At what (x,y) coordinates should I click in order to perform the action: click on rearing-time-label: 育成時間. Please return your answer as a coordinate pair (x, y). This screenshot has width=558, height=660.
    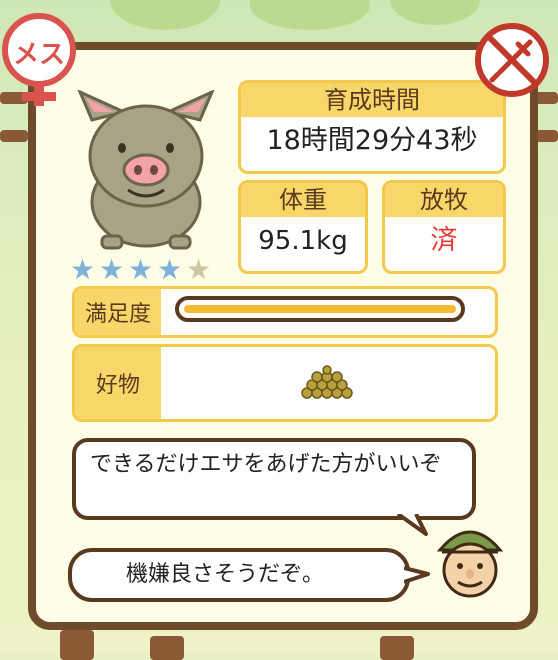
    Looking at the image, I should click on (372, 100).